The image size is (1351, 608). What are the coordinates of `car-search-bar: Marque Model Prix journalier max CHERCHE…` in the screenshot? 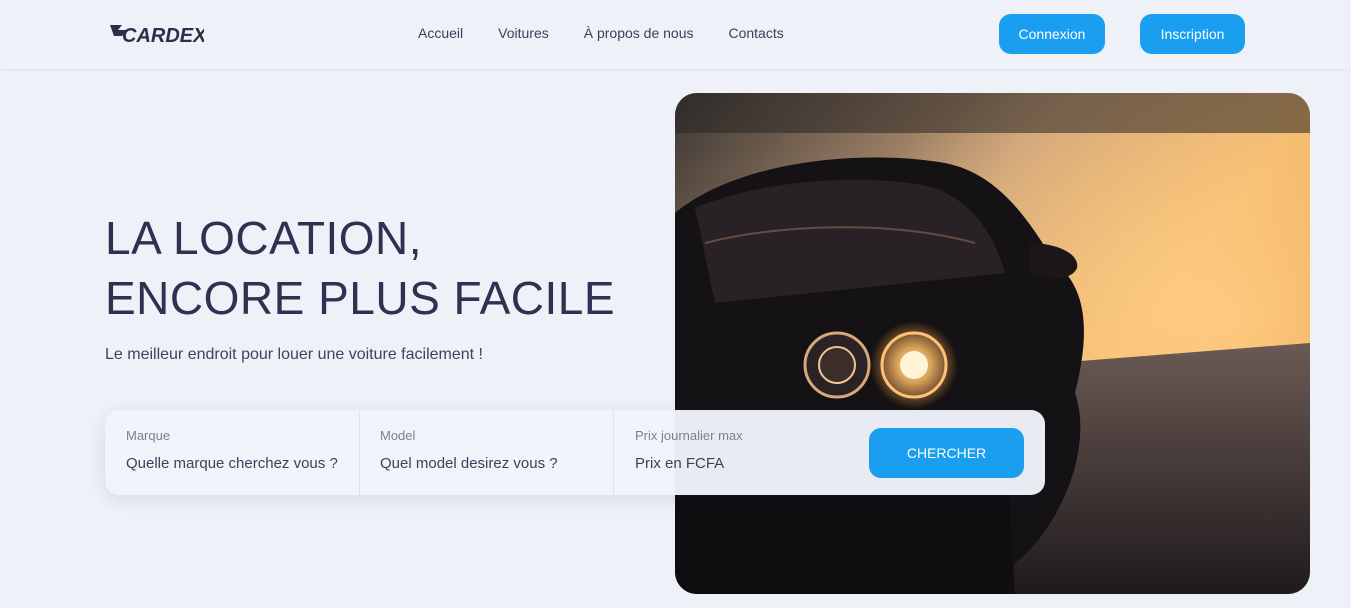 It's located at (575, 452).